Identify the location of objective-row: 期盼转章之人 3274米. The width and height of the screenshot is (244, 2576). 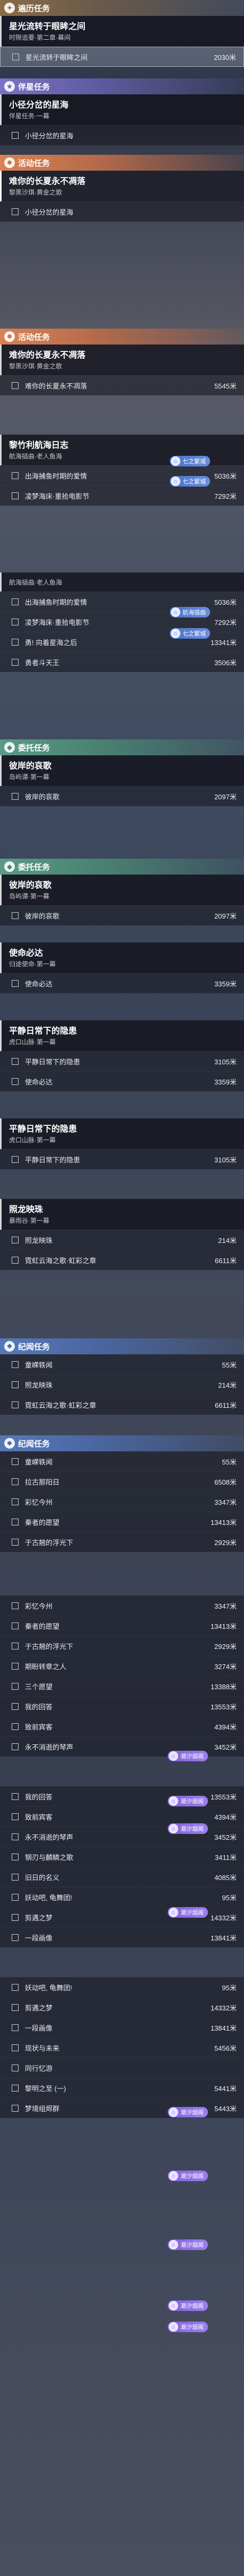
(122, 1666).